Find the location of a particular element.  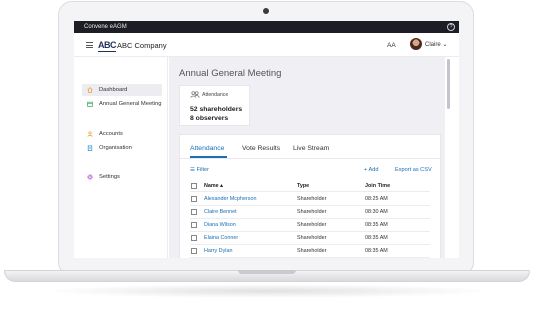

attendee-name-link: Claire Bennet is located at coordinates (220, 212).